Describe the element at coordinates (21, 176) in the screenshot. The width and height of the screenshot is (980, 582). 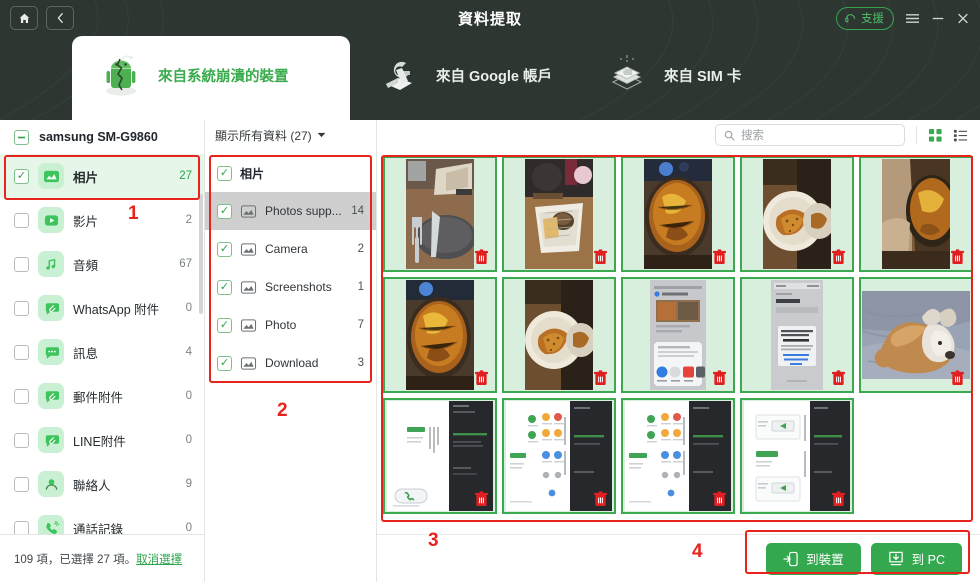
I see `sidebar-item-checkbox: ✓` at that location.